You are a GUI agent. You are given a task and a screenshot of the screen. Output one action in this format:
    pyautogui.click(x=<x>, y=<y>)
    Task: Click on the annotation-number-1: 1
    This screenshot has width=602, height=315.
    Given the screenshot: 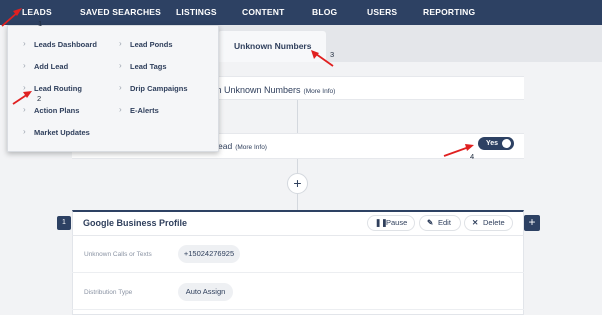 What is the action you would take?
    pyautogui.click(x=40, y=23)
    